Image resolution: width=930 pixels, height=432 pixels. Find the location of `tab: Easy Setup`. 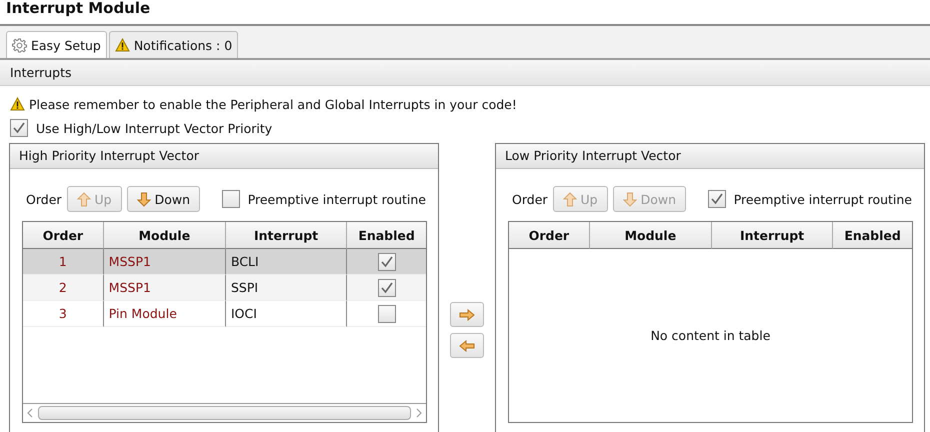

tab: Easy Setup is located at coordinates (56, 44).